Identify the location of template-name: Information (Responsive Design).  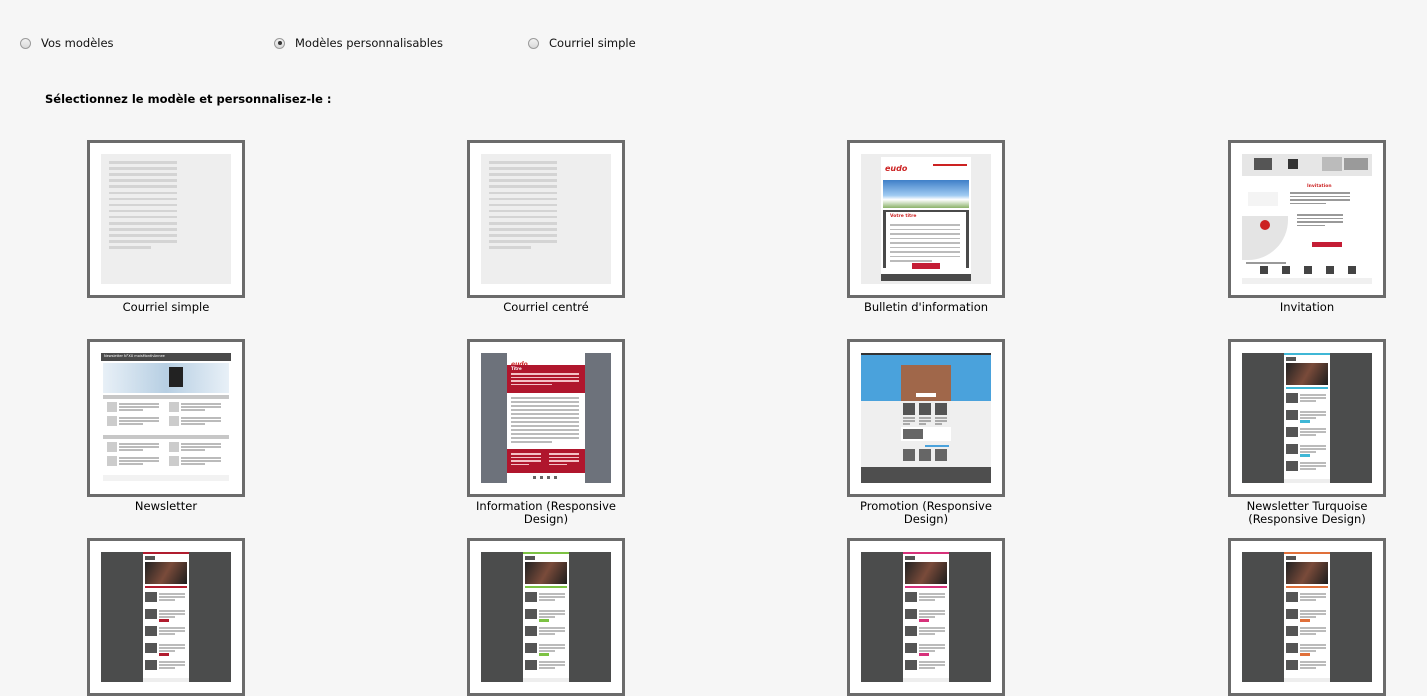
(546, 513).